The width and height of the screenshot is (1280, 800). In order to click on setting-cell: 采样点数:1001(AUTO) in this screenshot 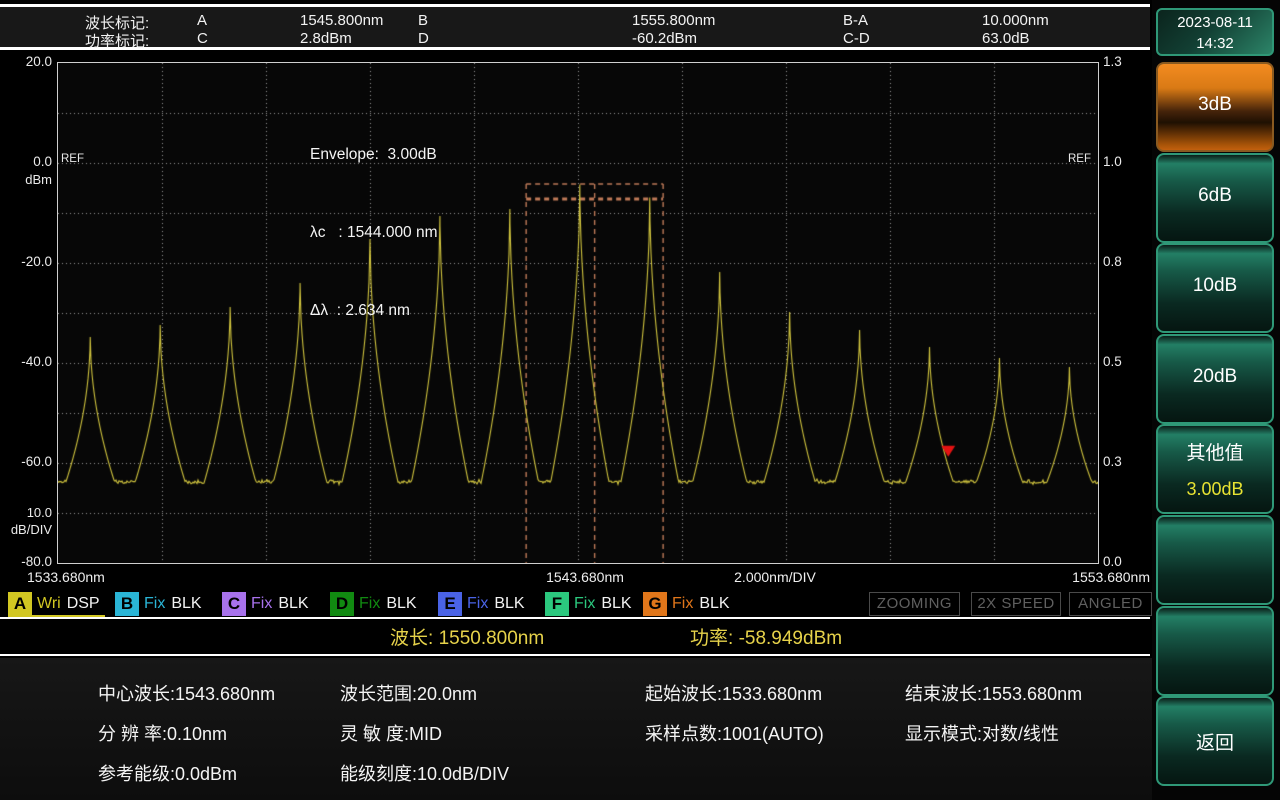, I will do `click(734, 734)`.